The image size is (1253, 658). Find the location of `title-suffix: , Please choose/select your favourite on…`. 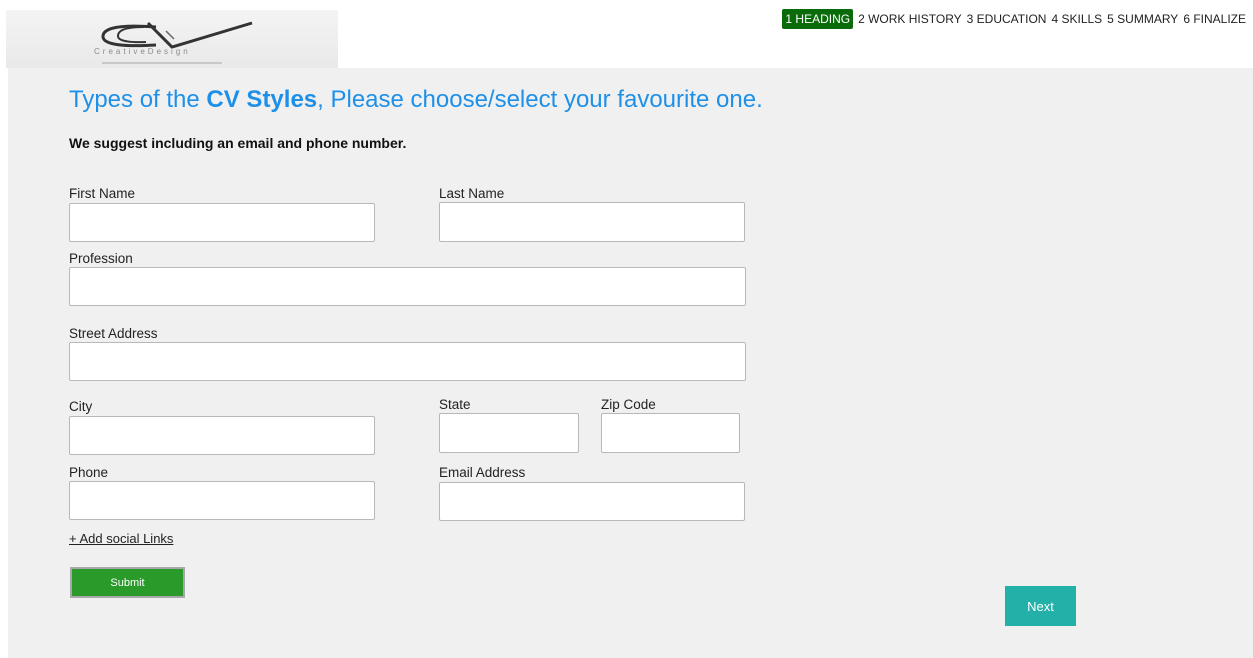

title-suffix: , Please choose/select your favourite on… is located at coordinates (540, 99).